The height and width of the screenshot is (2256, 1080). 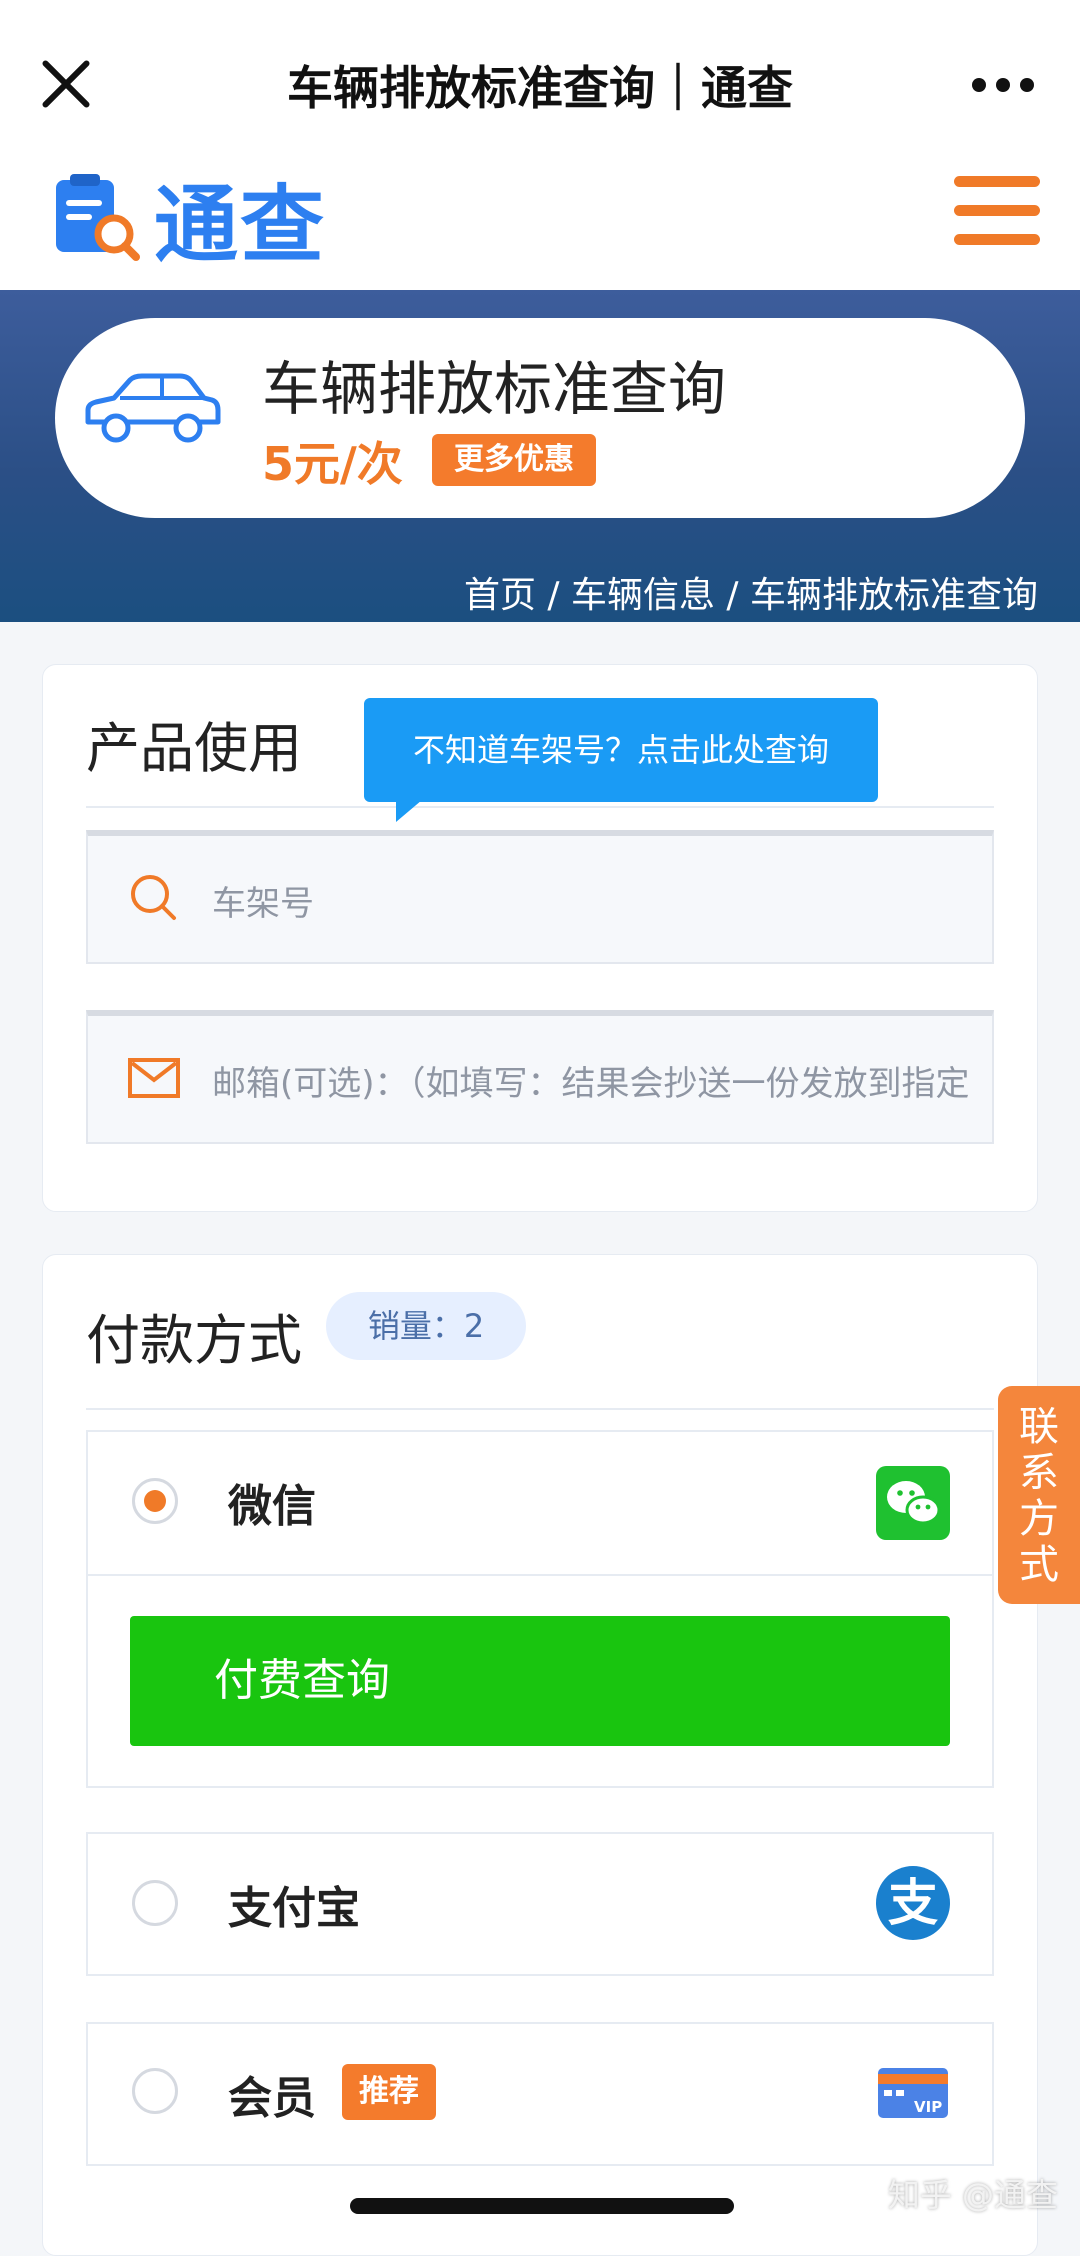 I want to click on contact-tab-label: 联系方式, so click(x=1039, y=1496).